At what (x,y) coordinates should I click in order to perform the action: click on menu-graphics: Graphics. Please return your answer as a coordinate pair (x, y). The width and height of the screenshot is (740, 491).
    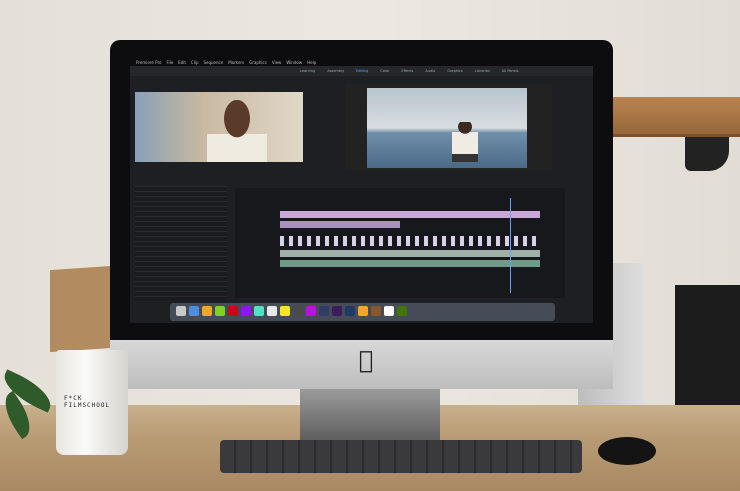
    Looking at the image, I should click on (258, 62).